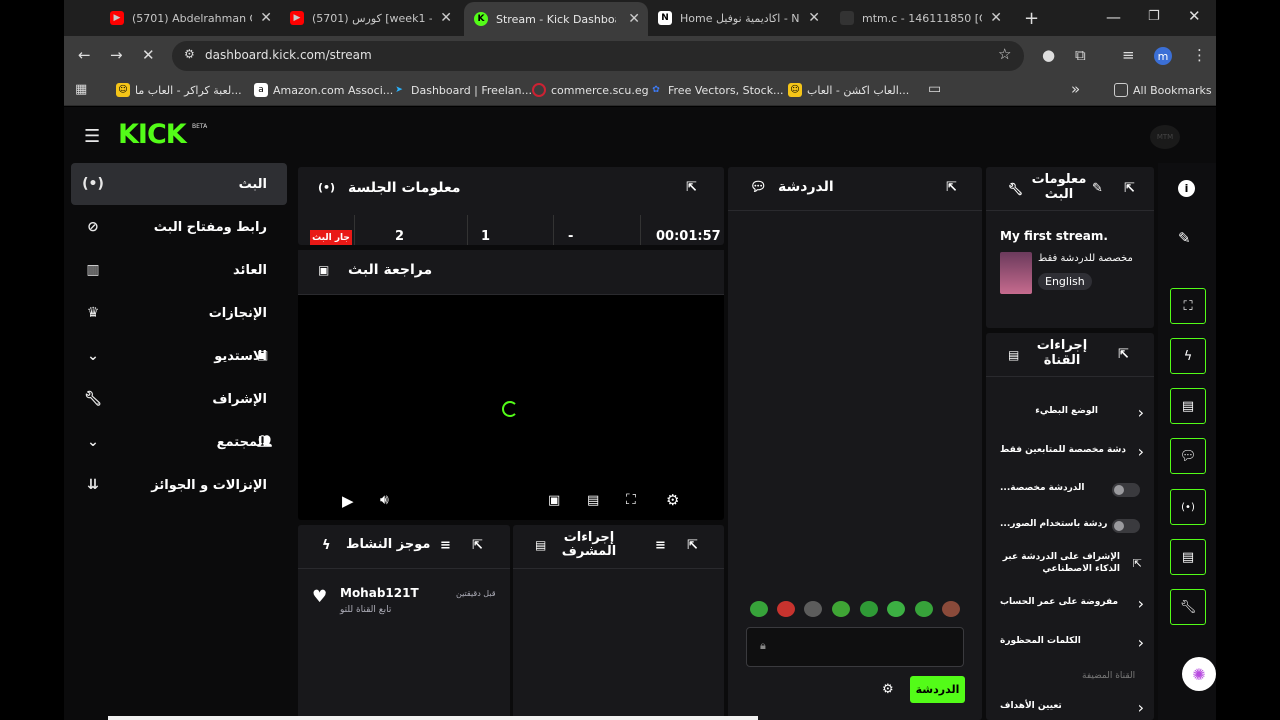 The height and width of the screenshot is (720, 1280). What do you see at coordinates (81, 89) in the screenshot?
I see `apps-grid-icon: ▦` at bounding box center [81, 89].